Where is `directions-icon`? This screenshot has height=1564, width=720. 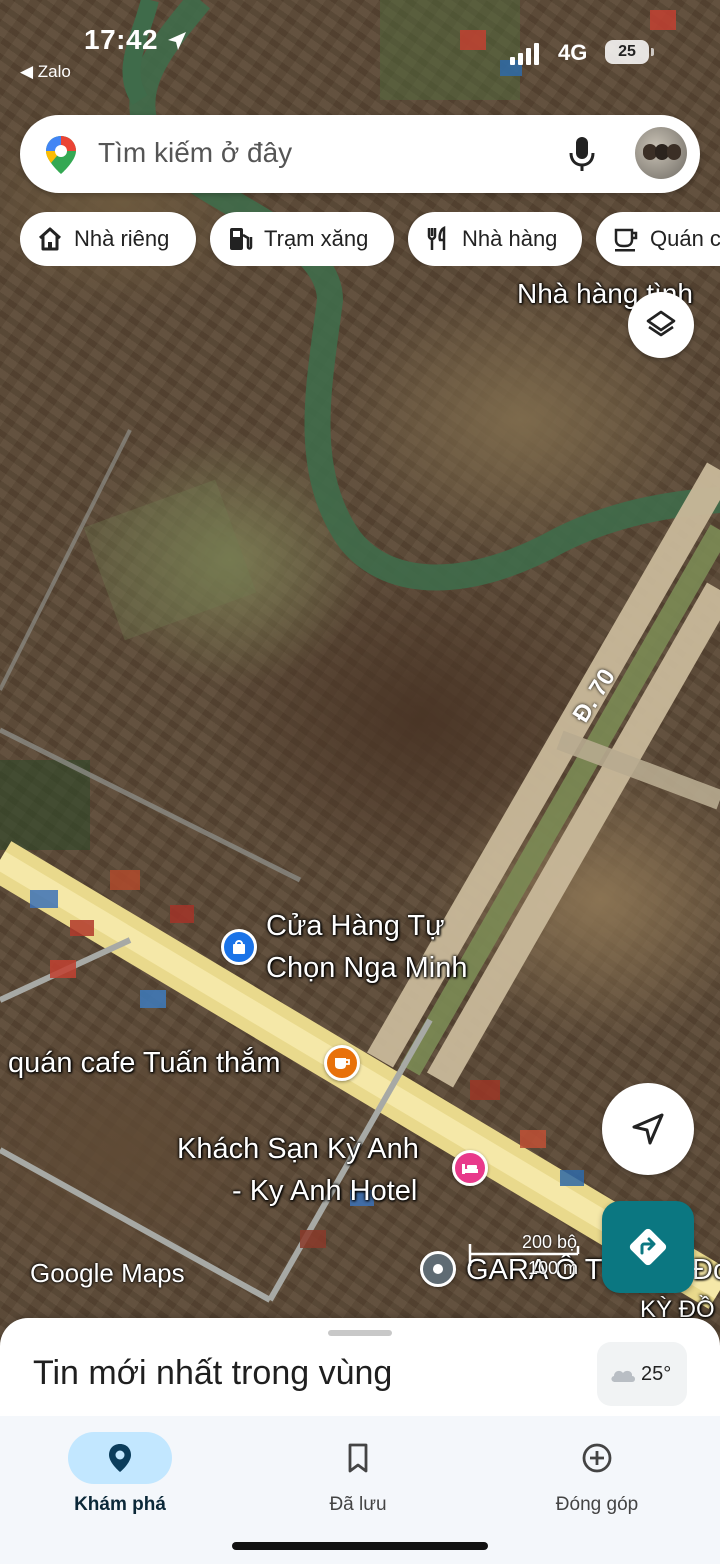
directions-icon is located at coordinates (648, 1247).